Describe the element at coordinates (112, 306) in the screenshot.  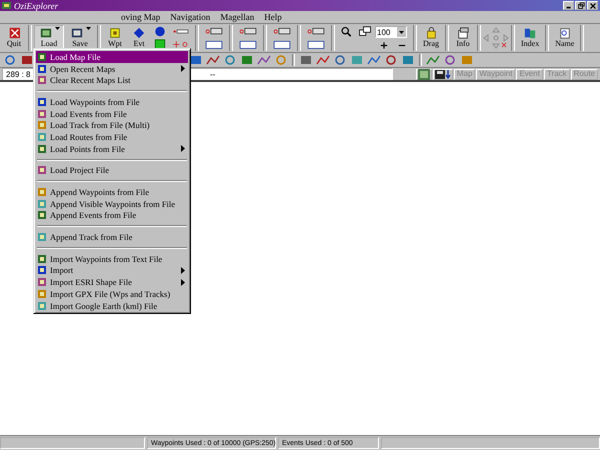
I see `menu-item: Import Google Earth (kml) File` at that location.